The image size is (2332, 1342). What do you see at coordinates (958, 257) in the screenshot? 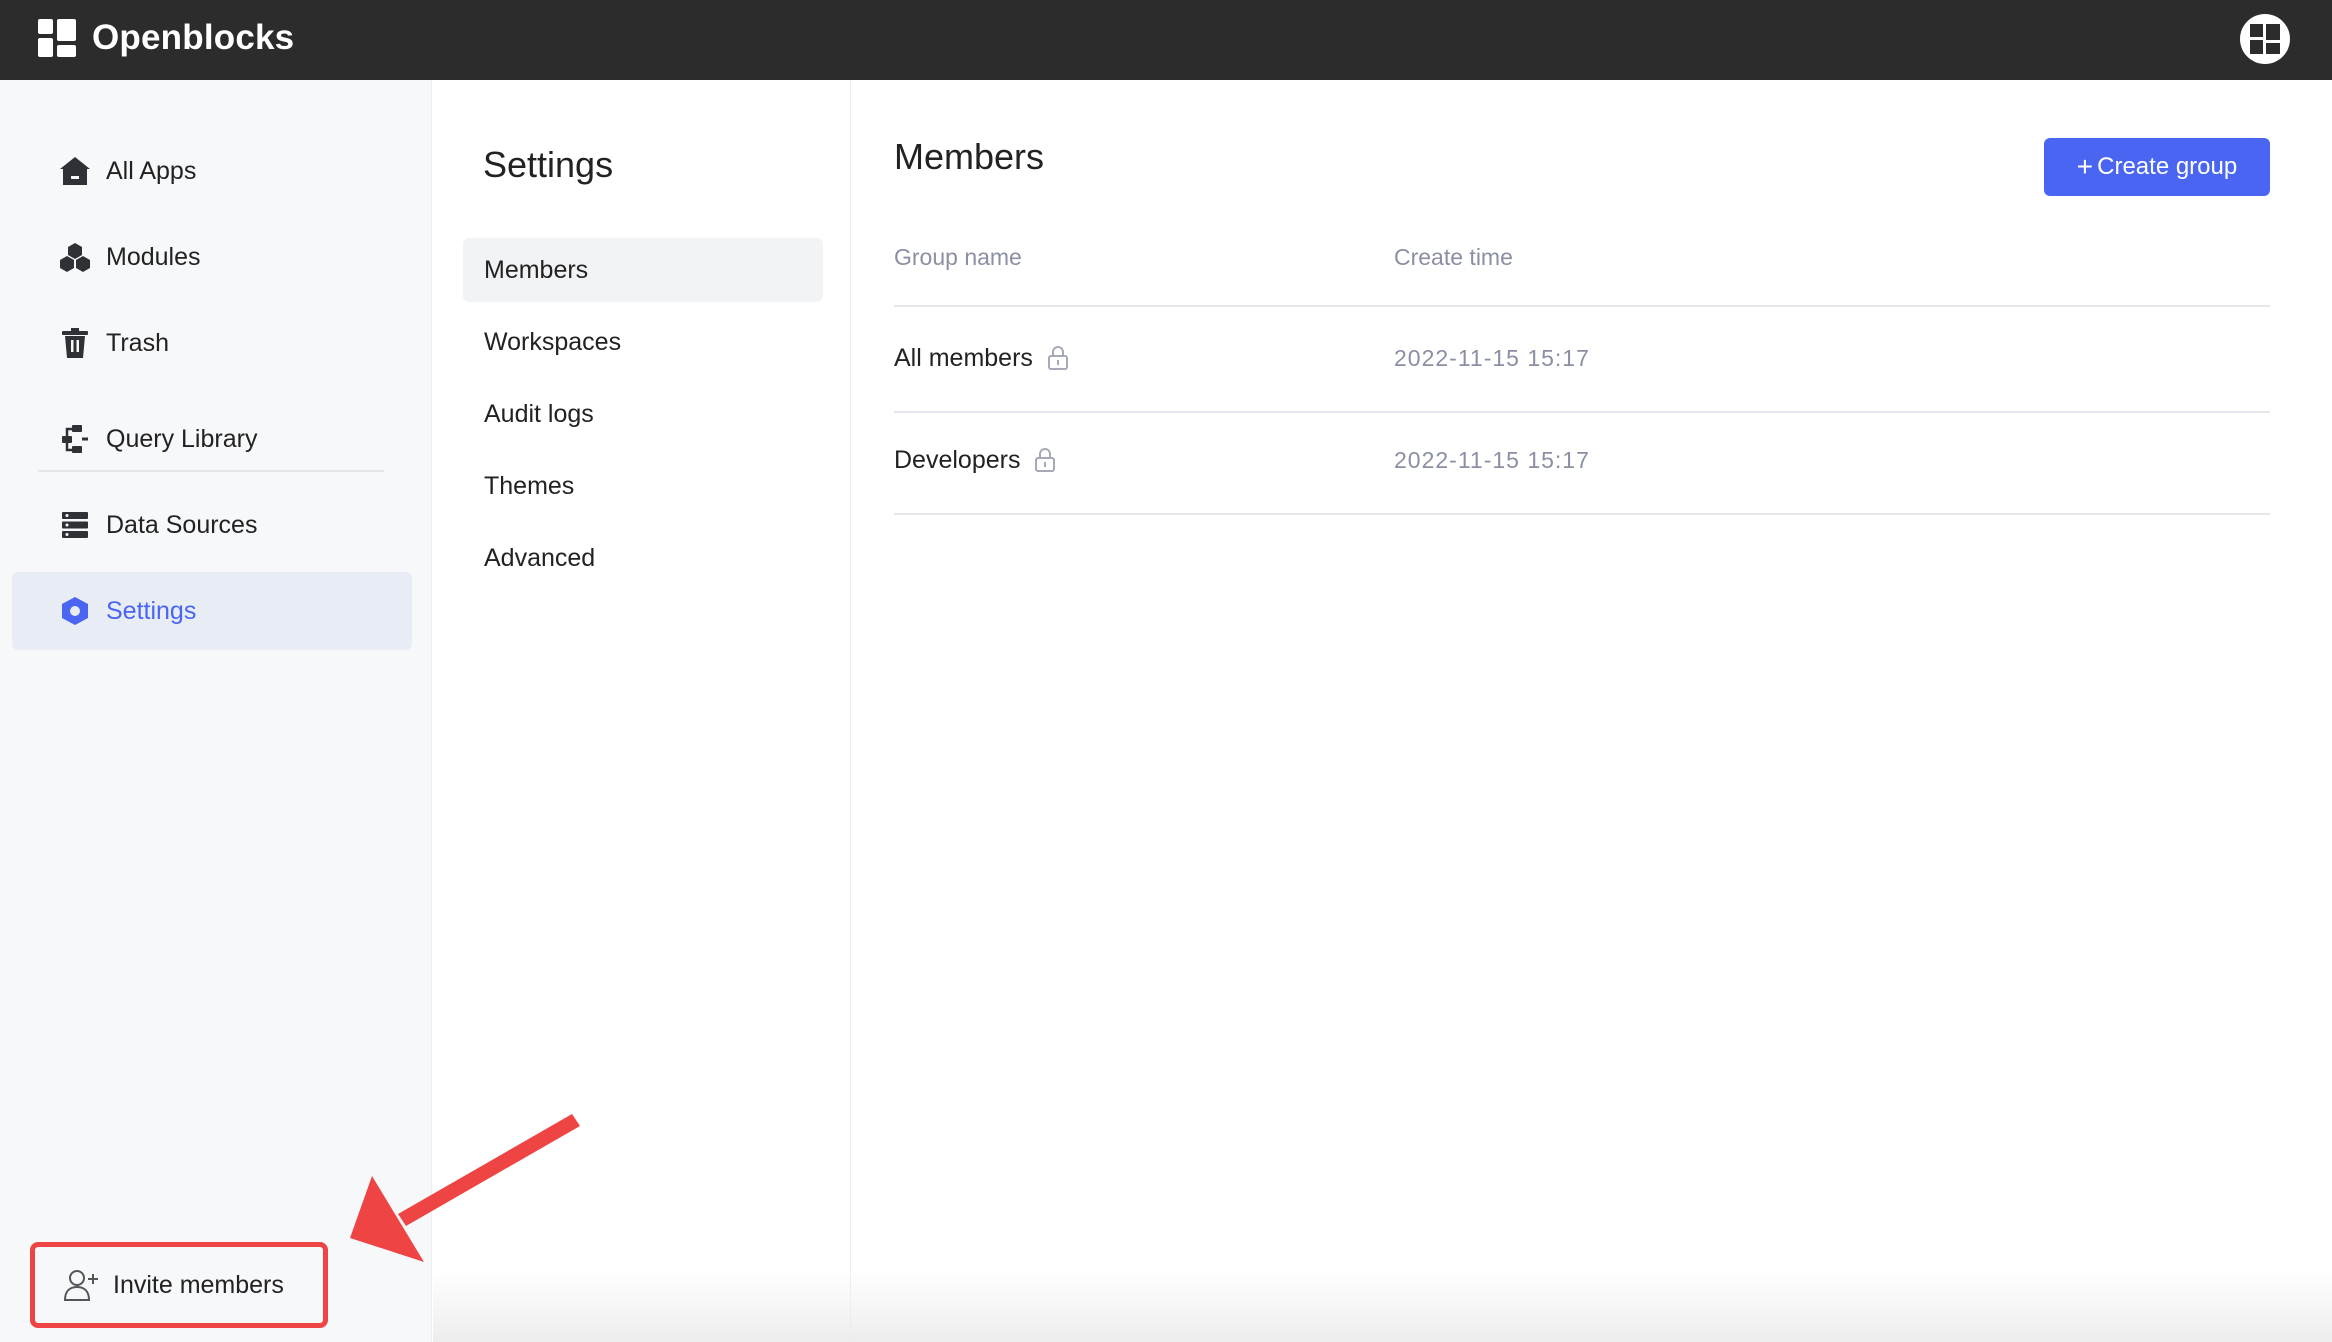
I see `column-header-group-name: Group name` at bounding box center [958, 257].